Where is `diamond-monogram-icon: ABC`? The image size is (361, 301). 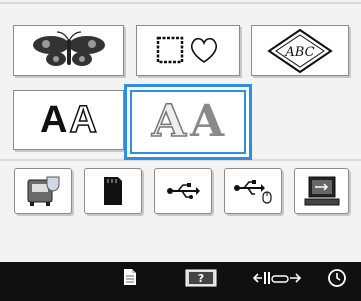
diamond-monogram-icon: ABC is located at coordinates (300, 50).